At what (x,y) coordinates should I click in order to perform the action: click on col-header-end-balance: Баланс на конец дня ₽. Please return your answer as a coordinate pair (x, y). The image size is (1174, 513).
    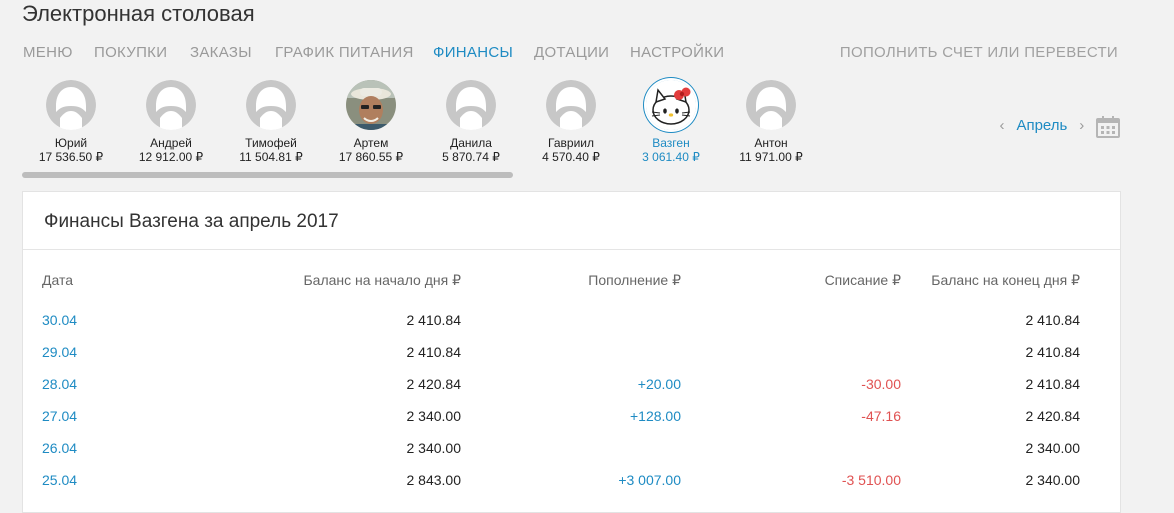
    Looking at the image, I should click on (1005, 280).